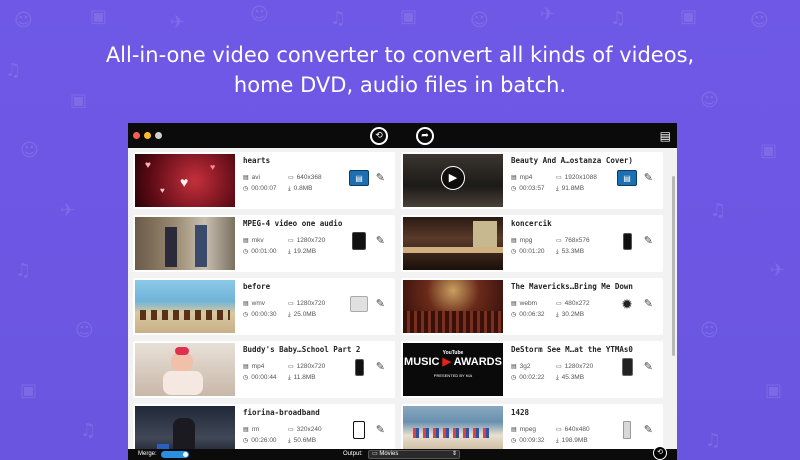  Describe the element at coordinates (264, 440) in the screenshot. I see `file-duration: 00:26:00` at that location.